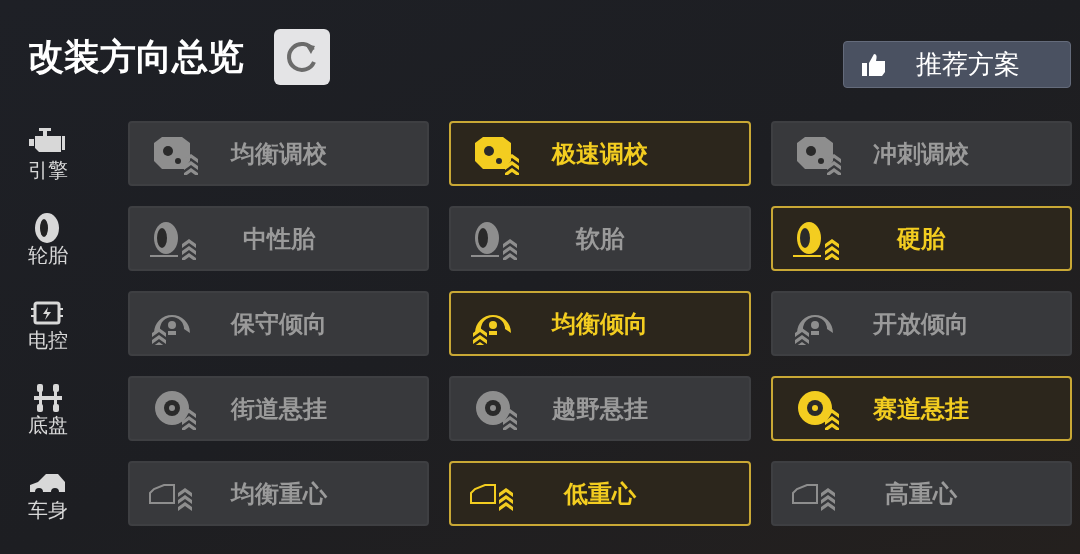  What do you see at coordinates (302, 57) in the screenshot?
I see `refresh-button` at bounding box center [302, 57].